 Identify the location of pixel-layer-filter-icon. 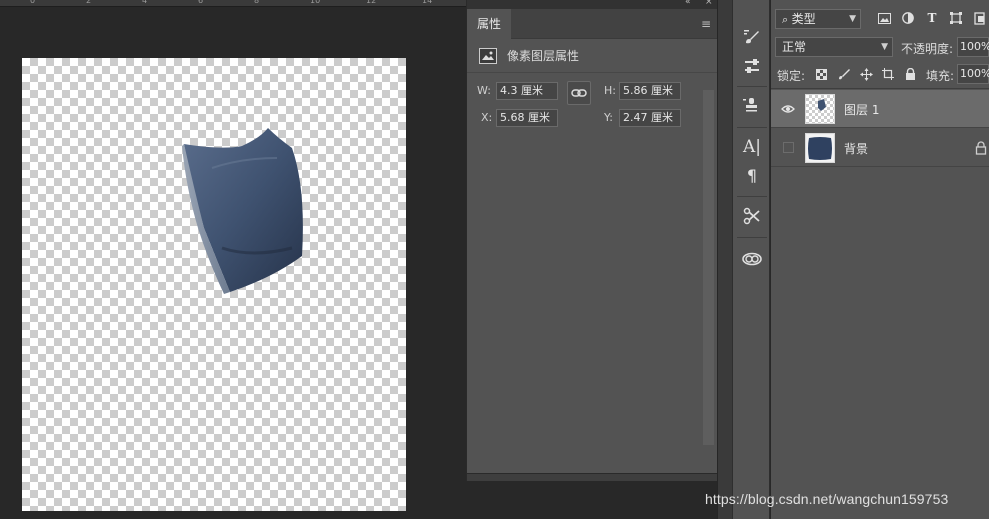
(884, 18).